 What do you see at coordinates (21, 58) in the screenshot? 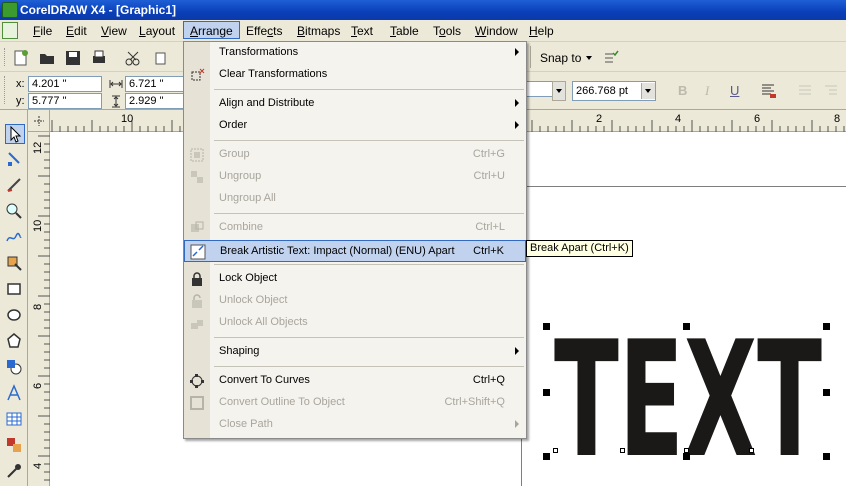
I see `new-document-icon` at bounding box center [21, 58].